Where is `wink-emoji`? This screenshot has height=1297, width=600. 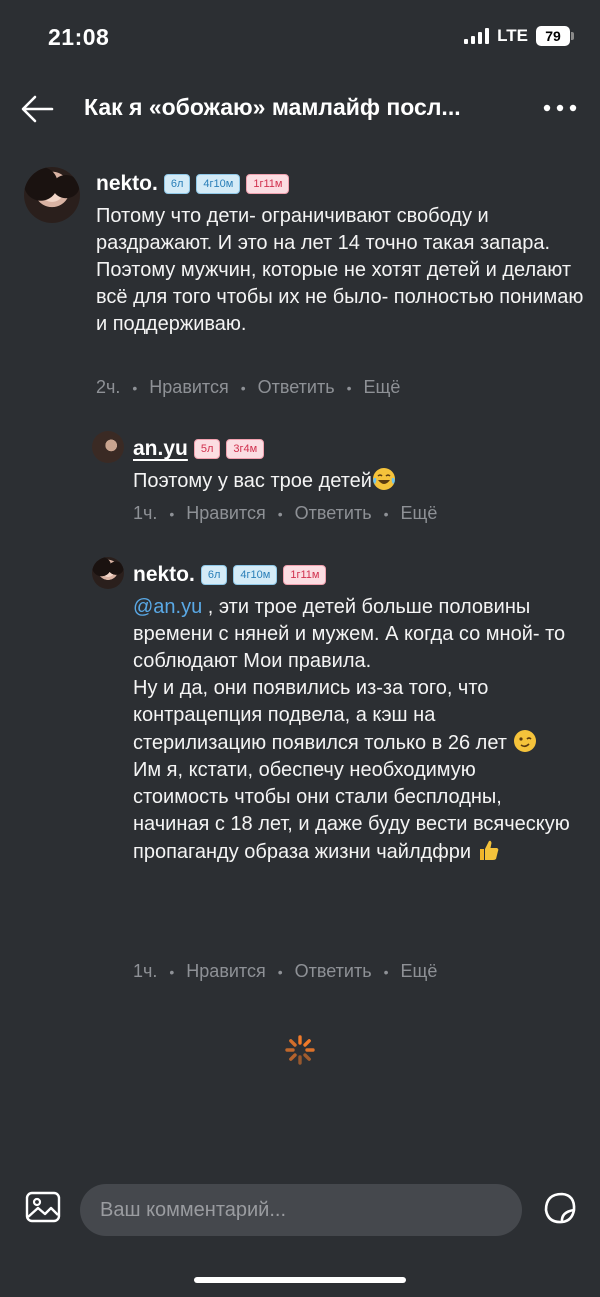 wink-emoji is located at coordinates (524, 741).